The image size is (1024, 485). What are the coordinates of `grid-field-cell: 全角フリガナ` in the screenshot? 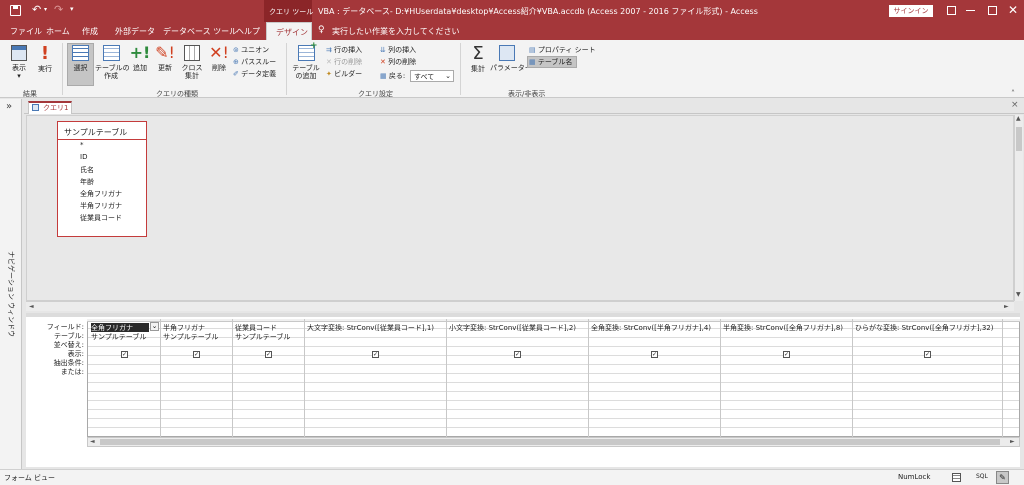 It's located at (120, 327).